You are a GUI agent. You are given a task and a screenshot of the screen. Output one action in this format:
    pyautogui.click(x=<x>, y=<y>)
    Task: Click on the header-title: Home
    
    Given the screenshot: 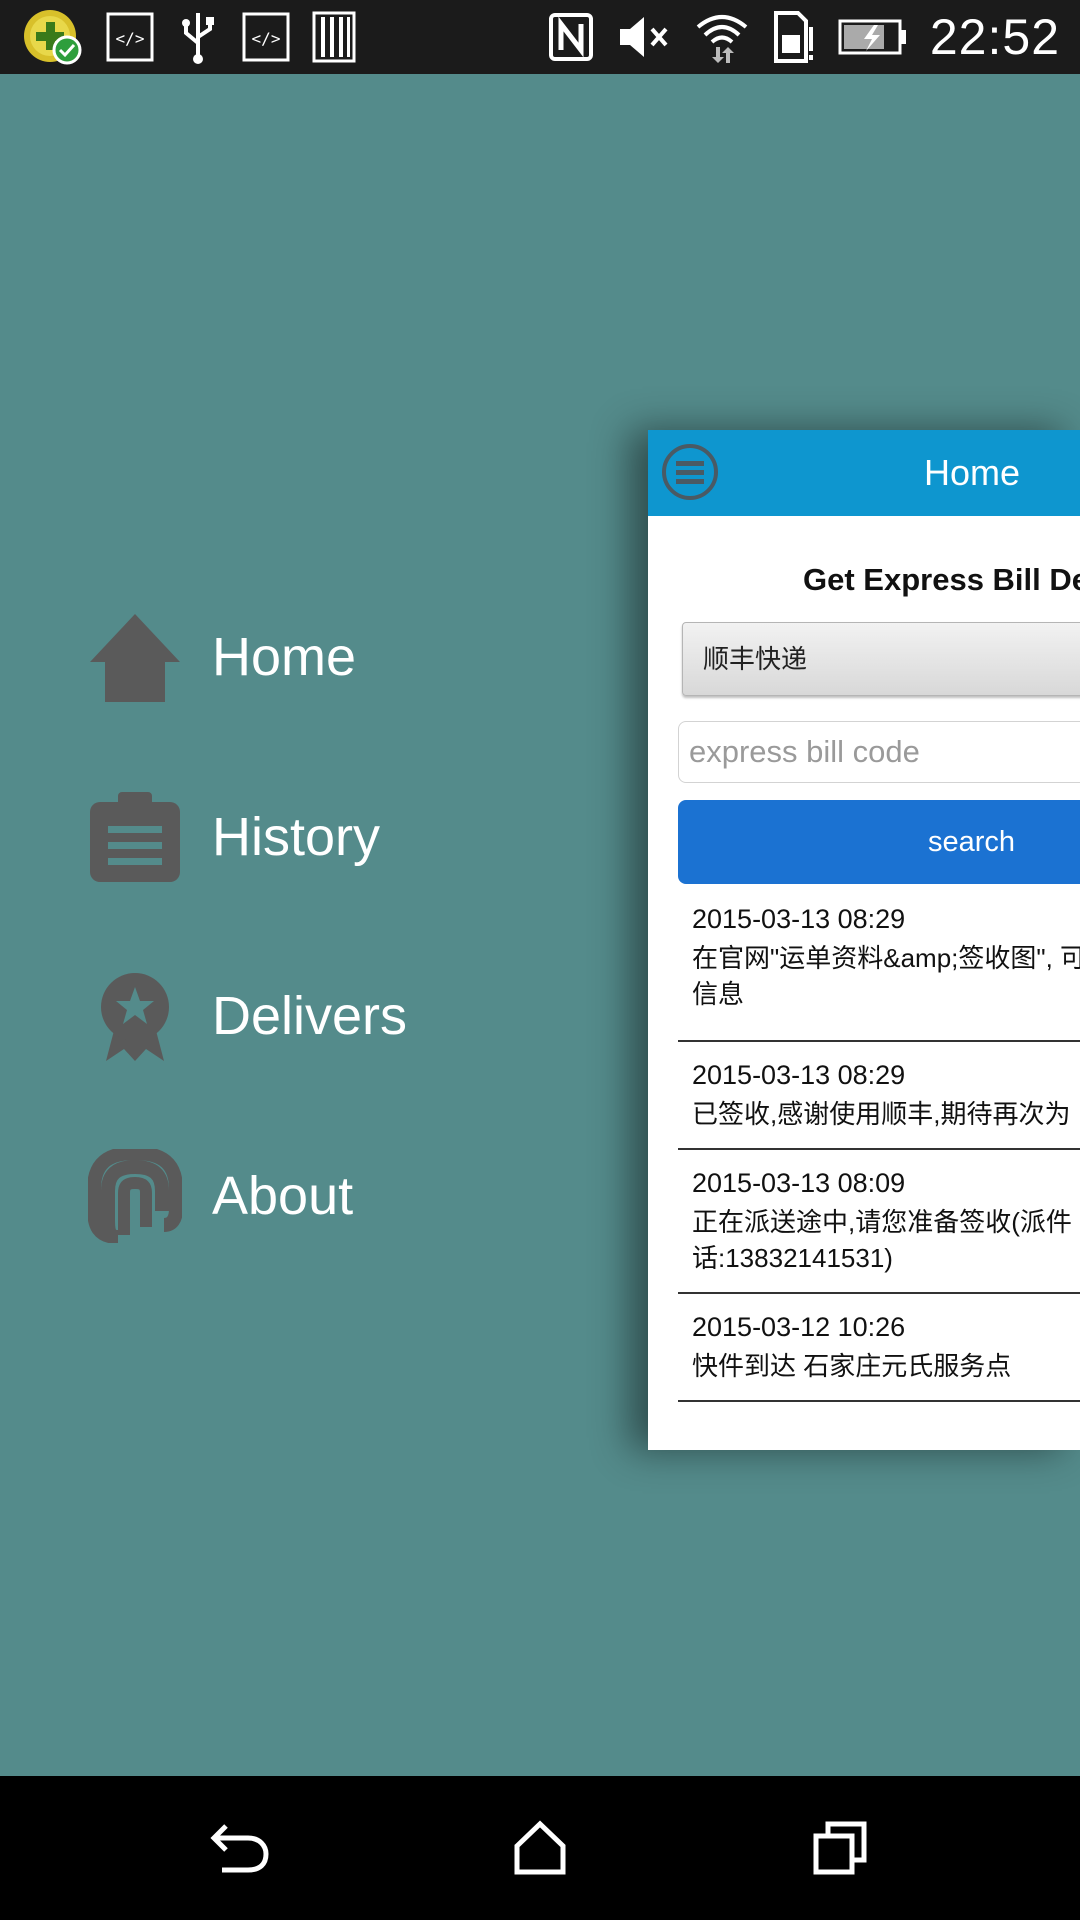 What is the action you would take?
    pyautogui.click(x=972, y=472)
    